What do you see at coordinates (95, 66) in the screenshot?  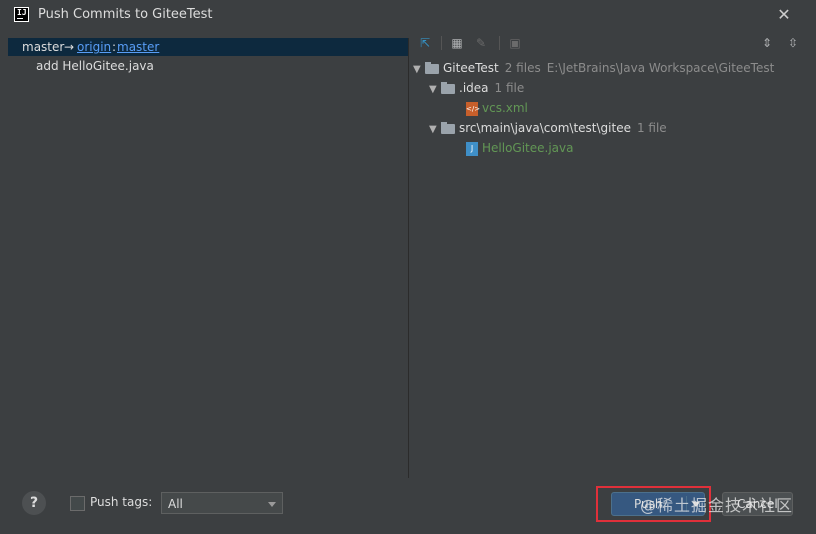 I see `commit-item: add HelloGitee.java` at bounding box center [95, 66].